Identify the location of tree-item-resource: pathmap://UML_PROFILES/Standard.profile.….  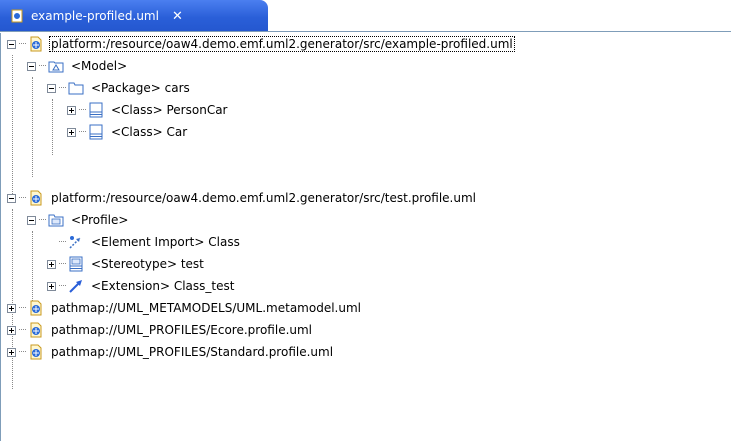
(171, 352).